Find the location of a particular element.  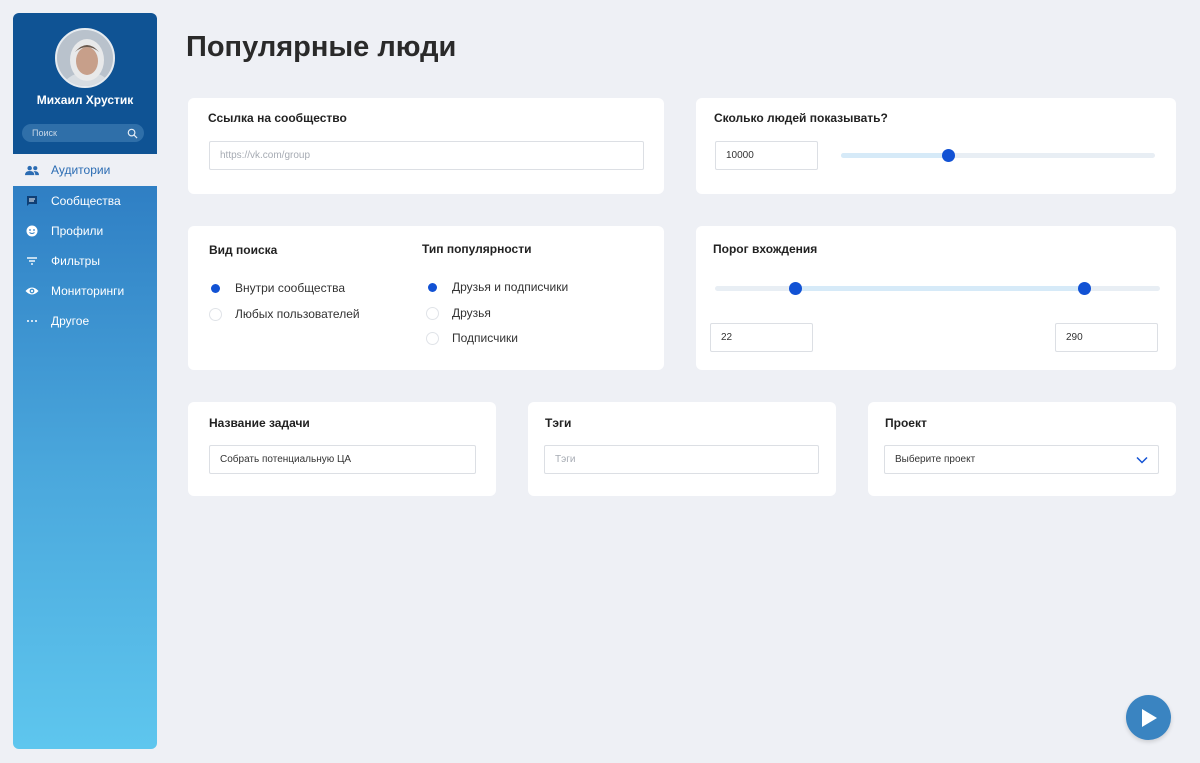

tags-card: Тэги is located at coordinates (682, 449).